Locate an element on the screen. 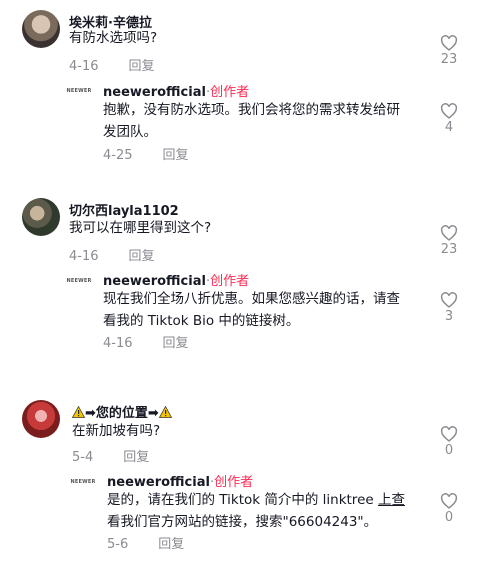 This screenshot has height=562, width=480. comment-username: ➡您的位置➡ is located at coordinates (122, 411).